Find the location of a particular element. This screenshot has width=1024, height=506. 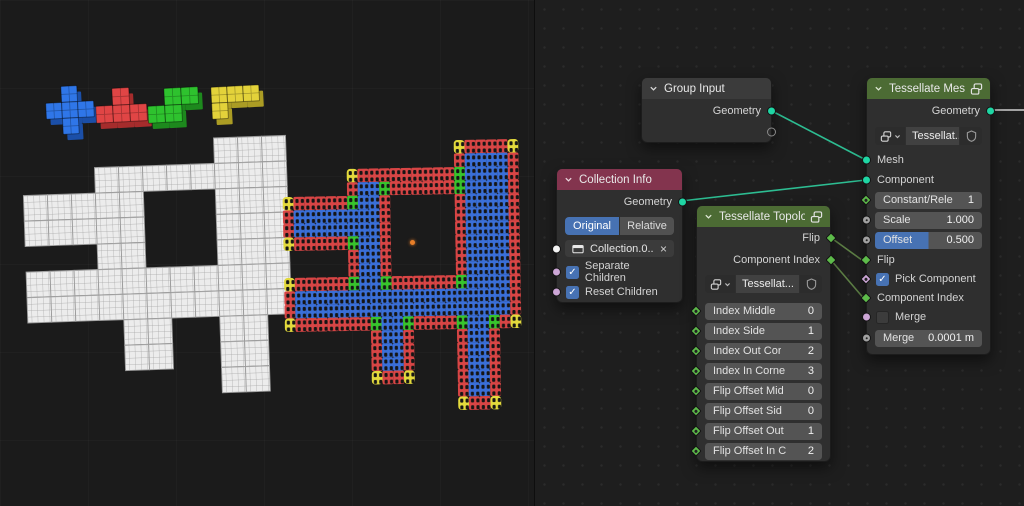

component-input-label: Component is located at coordinates (905, 180).